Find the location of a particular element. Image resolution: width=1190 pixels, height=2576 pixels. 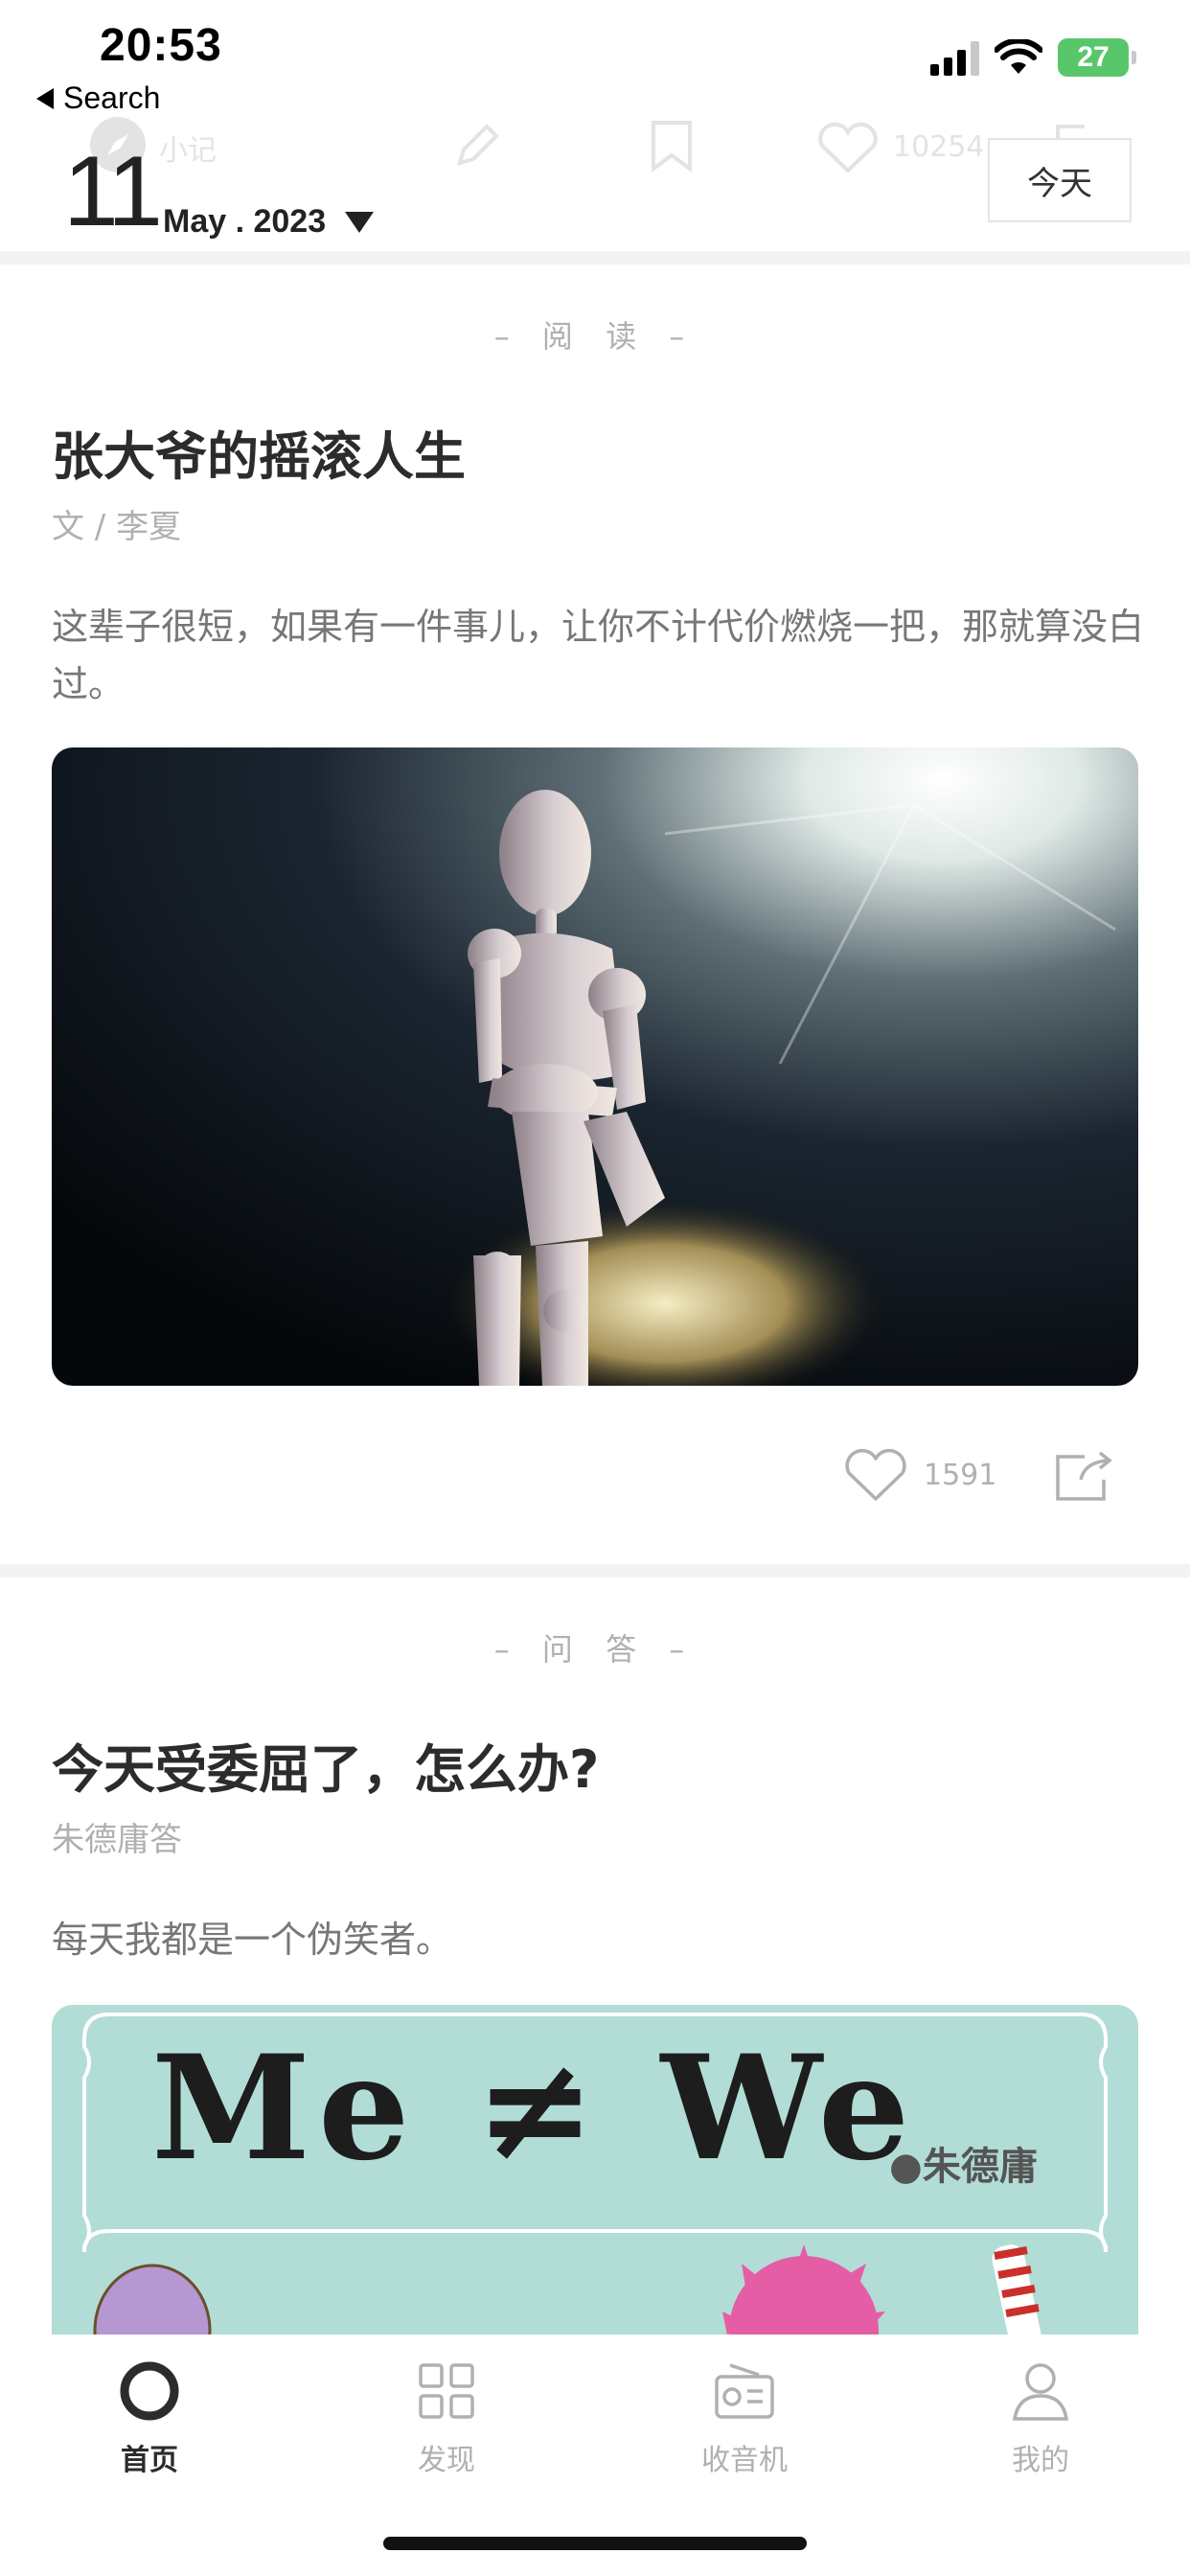

status-icons: 27 is located at coordinates (1033, 57).